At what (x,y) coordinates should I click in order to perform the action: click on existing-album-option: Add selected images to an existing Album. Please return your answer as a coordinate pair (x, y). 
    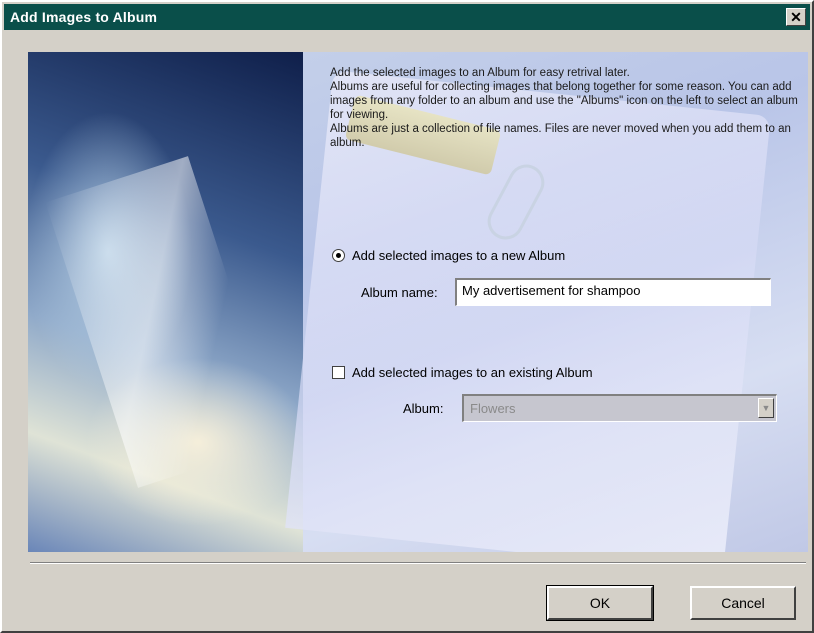
    Looking at the image, I should click on (462, 372).